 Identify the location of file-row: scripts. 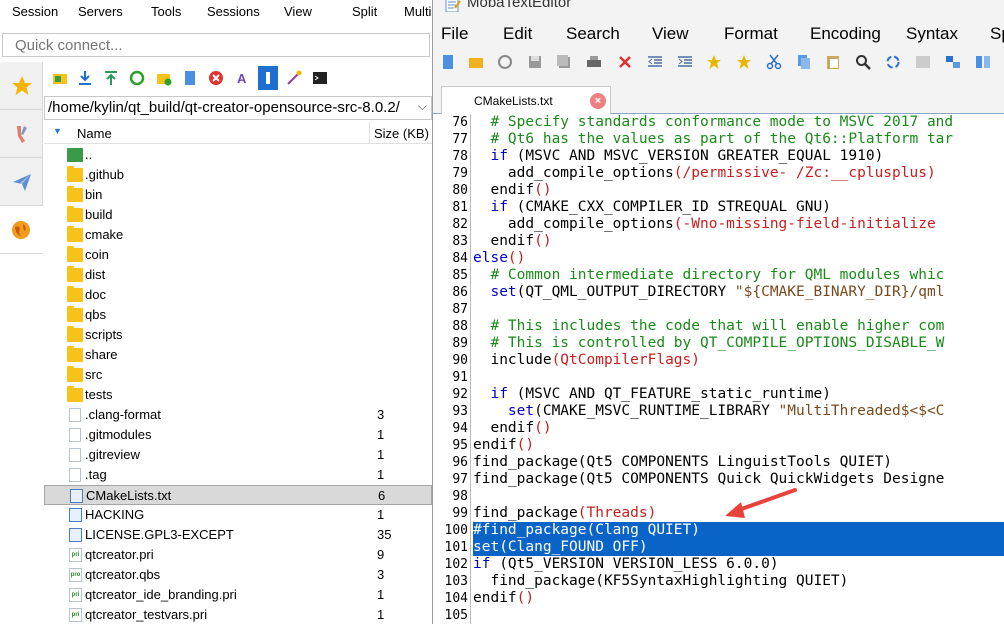
(238, 335).